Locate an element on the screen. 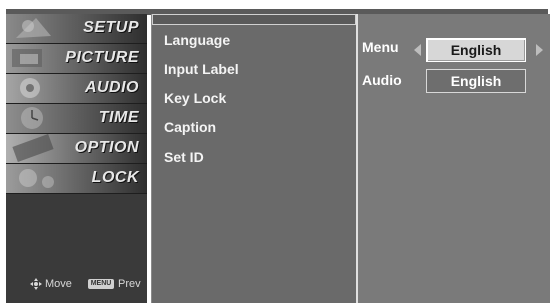 Image resolution: width=552 pixels, height=303 pixels. menu-item-picture: PICTURE is located at coordinates (76, 59).